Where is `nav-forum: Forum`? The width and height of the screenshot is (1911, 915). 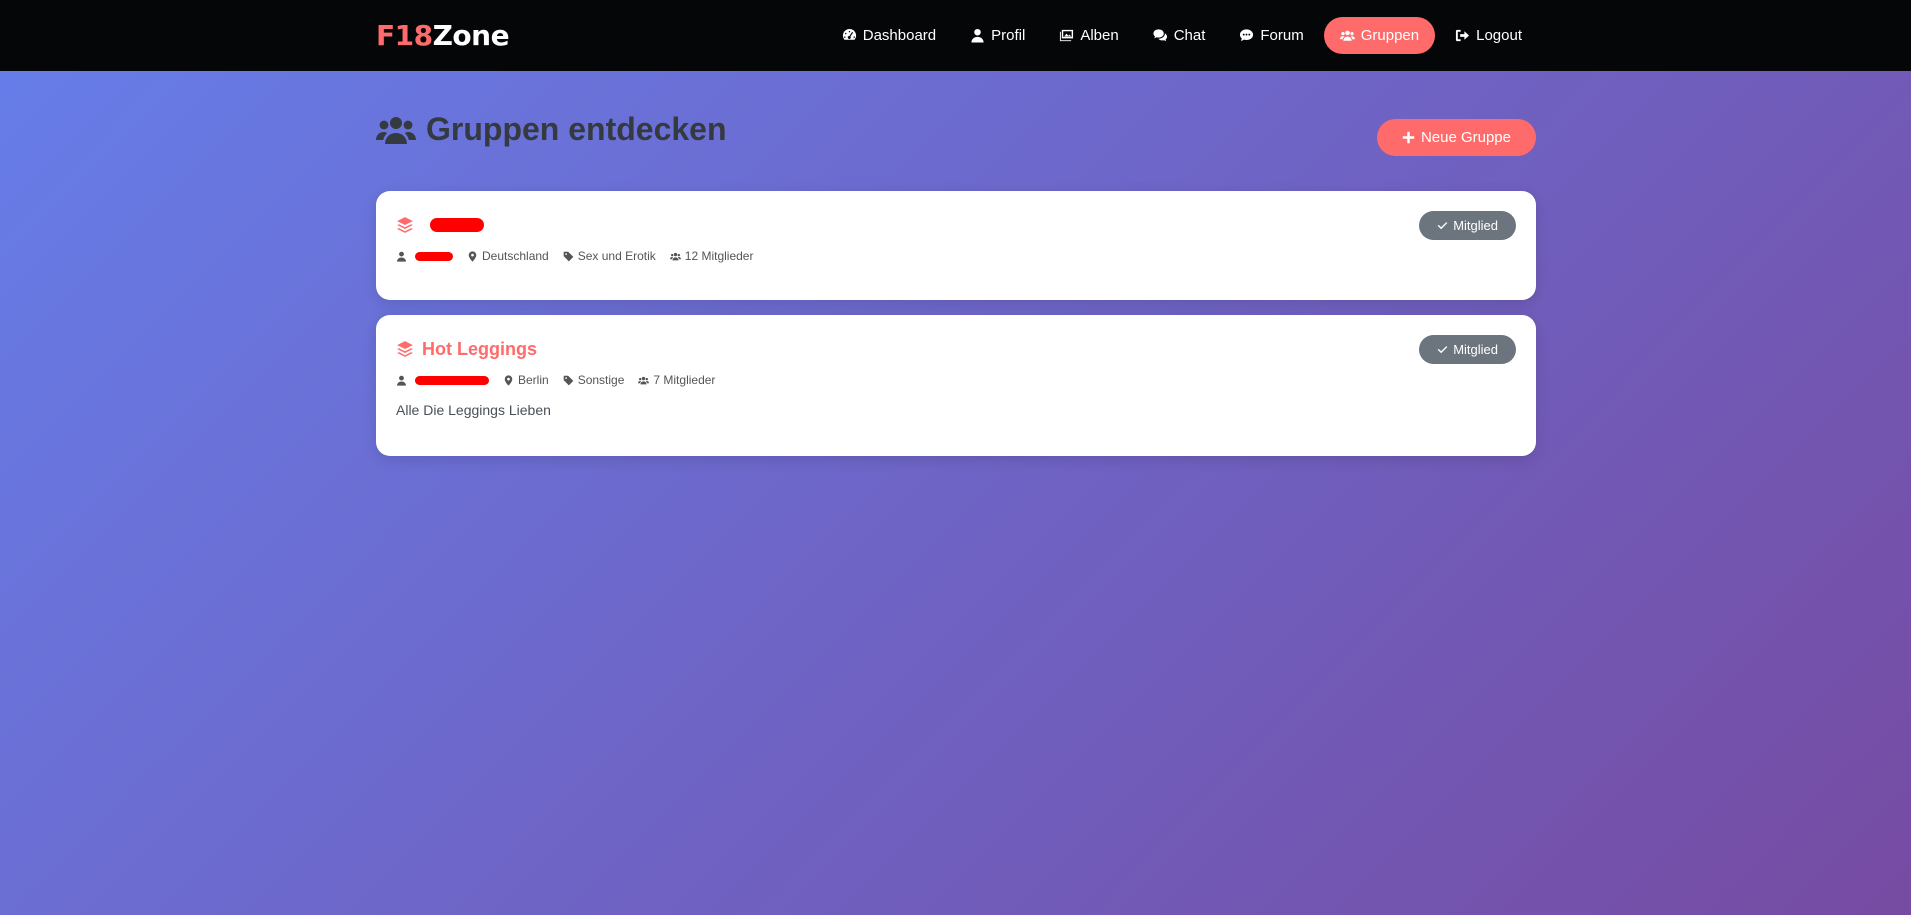 nav-forum: Forum is located at coordinates (1271, 35).